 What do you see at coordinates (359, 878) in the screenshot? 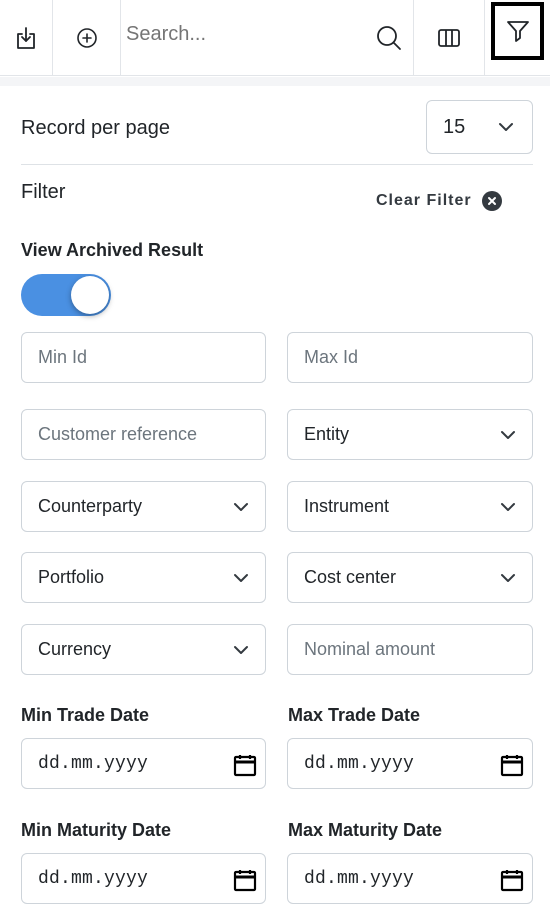
I see `max-maturity-date-value: dd.mm.yyyy` at bounding box center [359, 878].